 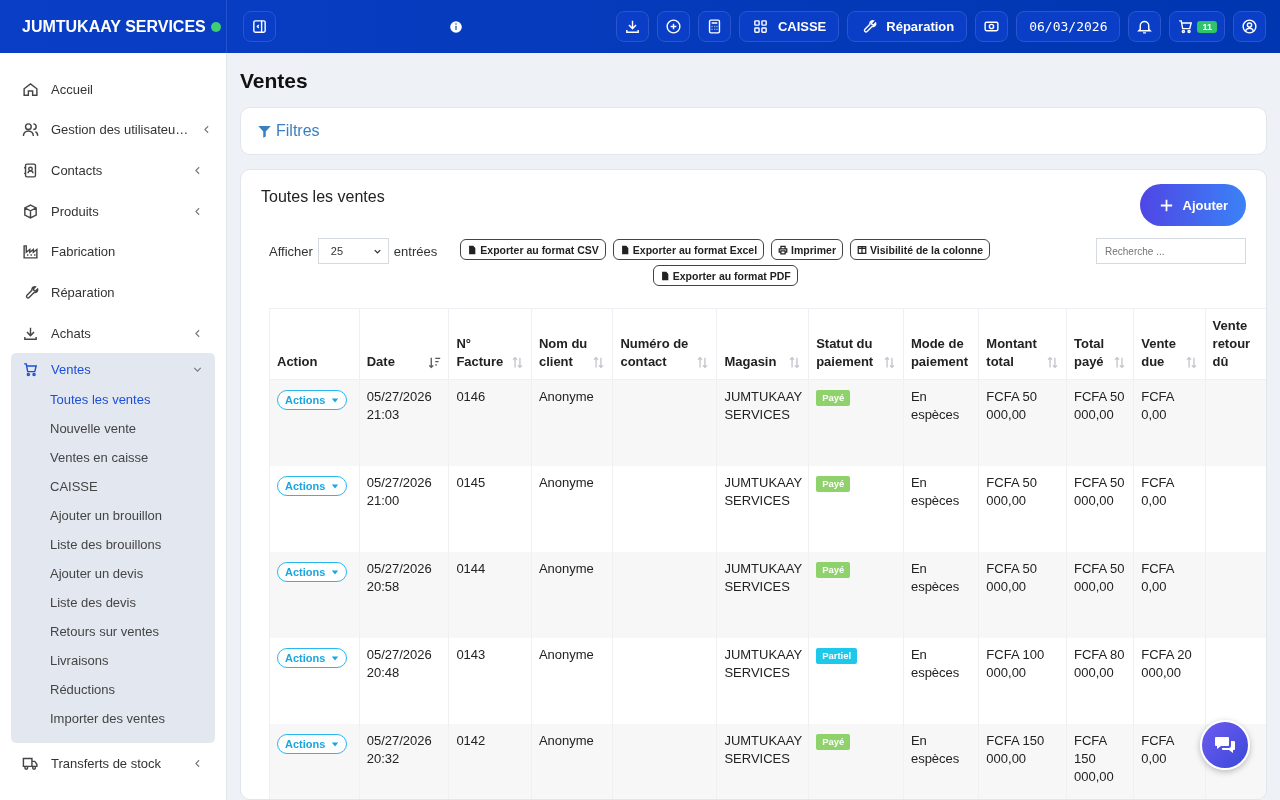 I want to click on sidebar-item: Achats, so click(x=113, y=333).